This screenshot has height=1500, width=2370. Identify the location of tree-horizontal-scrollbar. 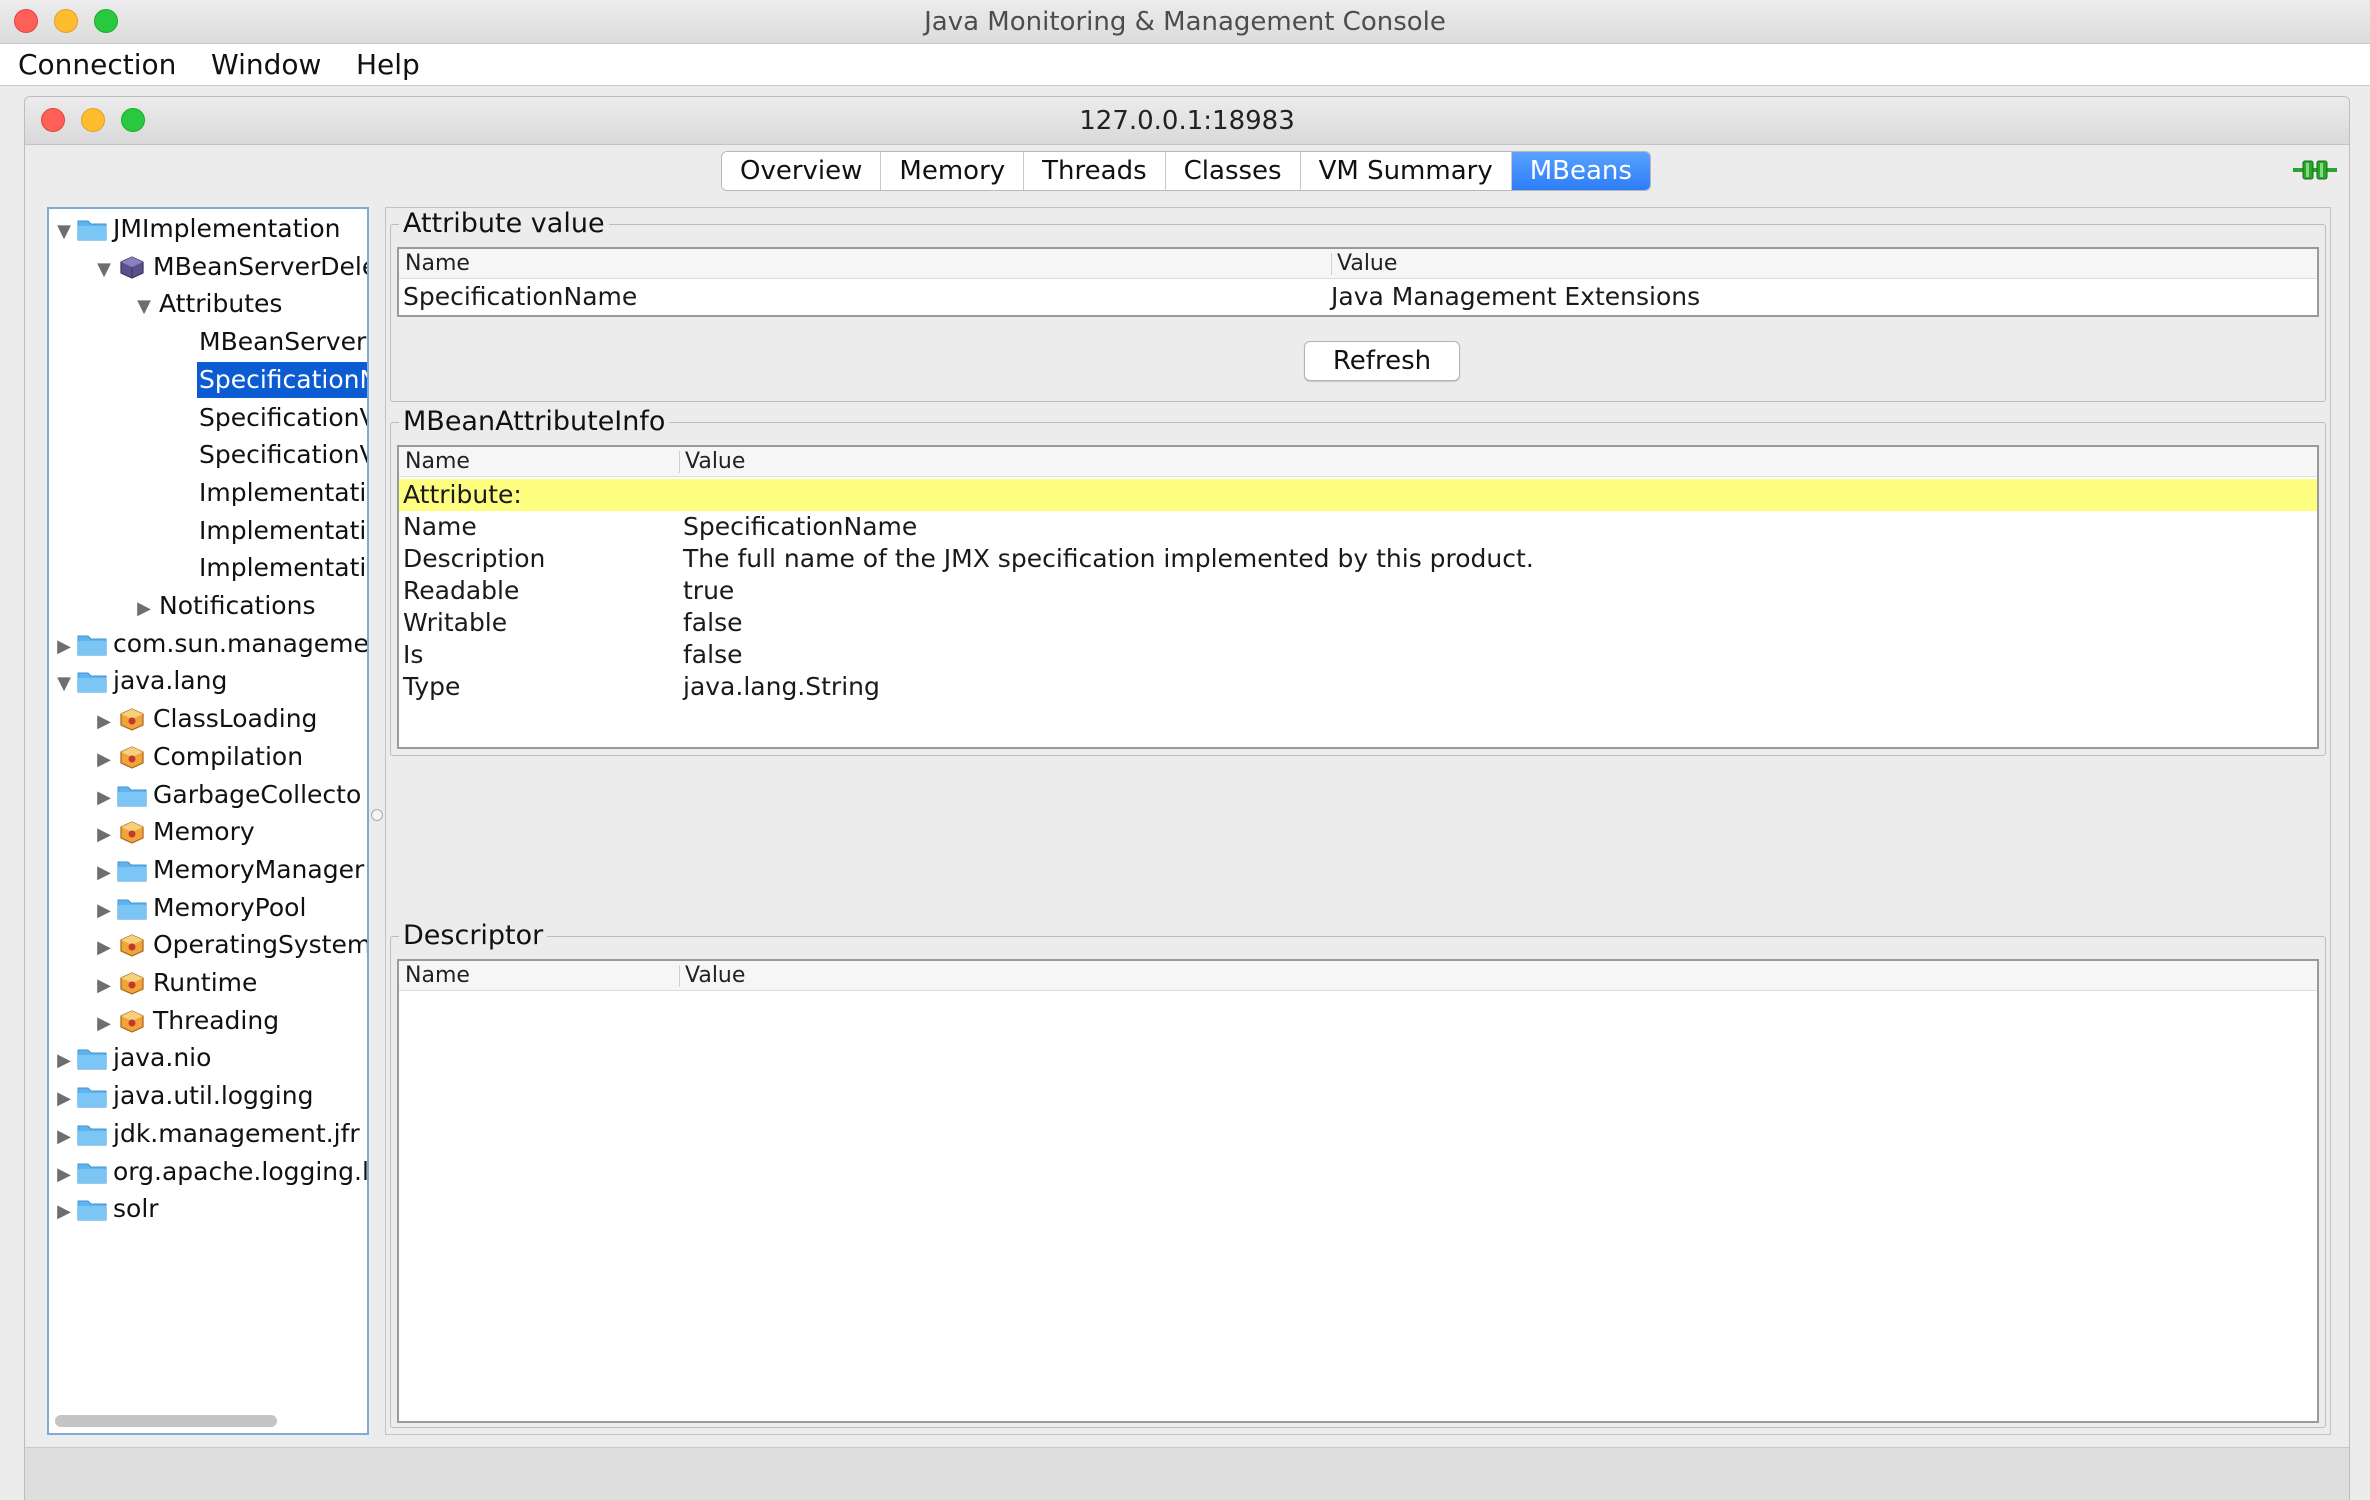
(166, 1421).